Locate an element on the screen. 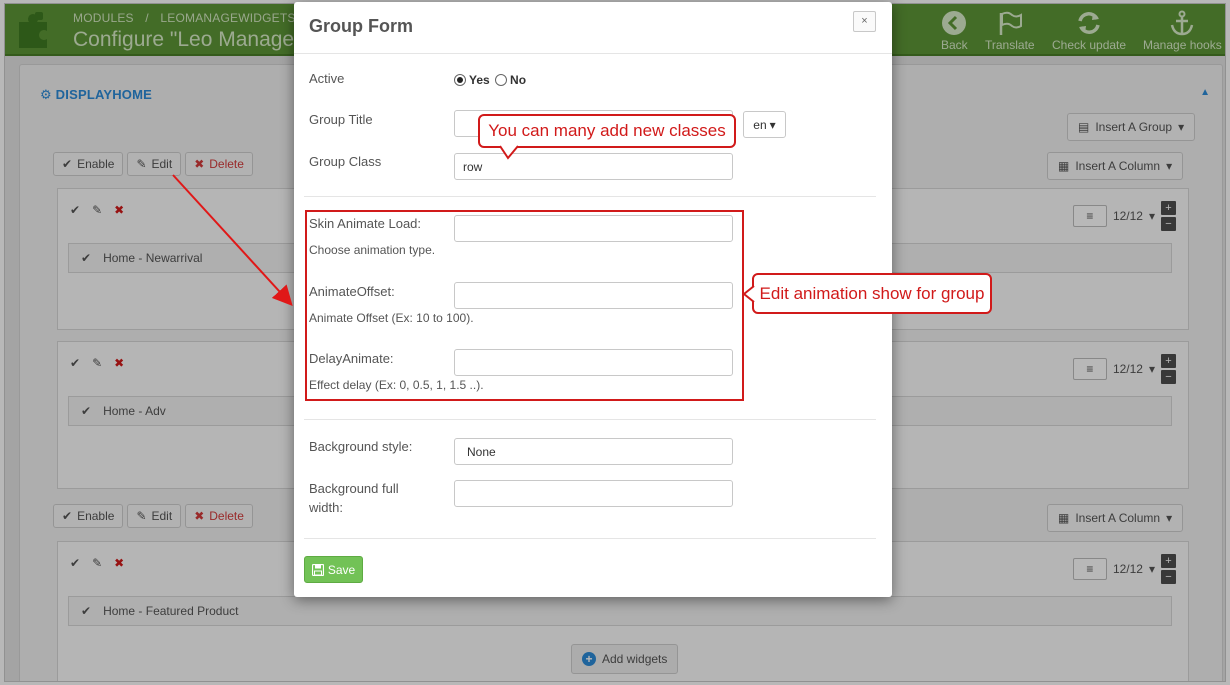  callout-new-classes-tail is located at coordinates (509, 152).